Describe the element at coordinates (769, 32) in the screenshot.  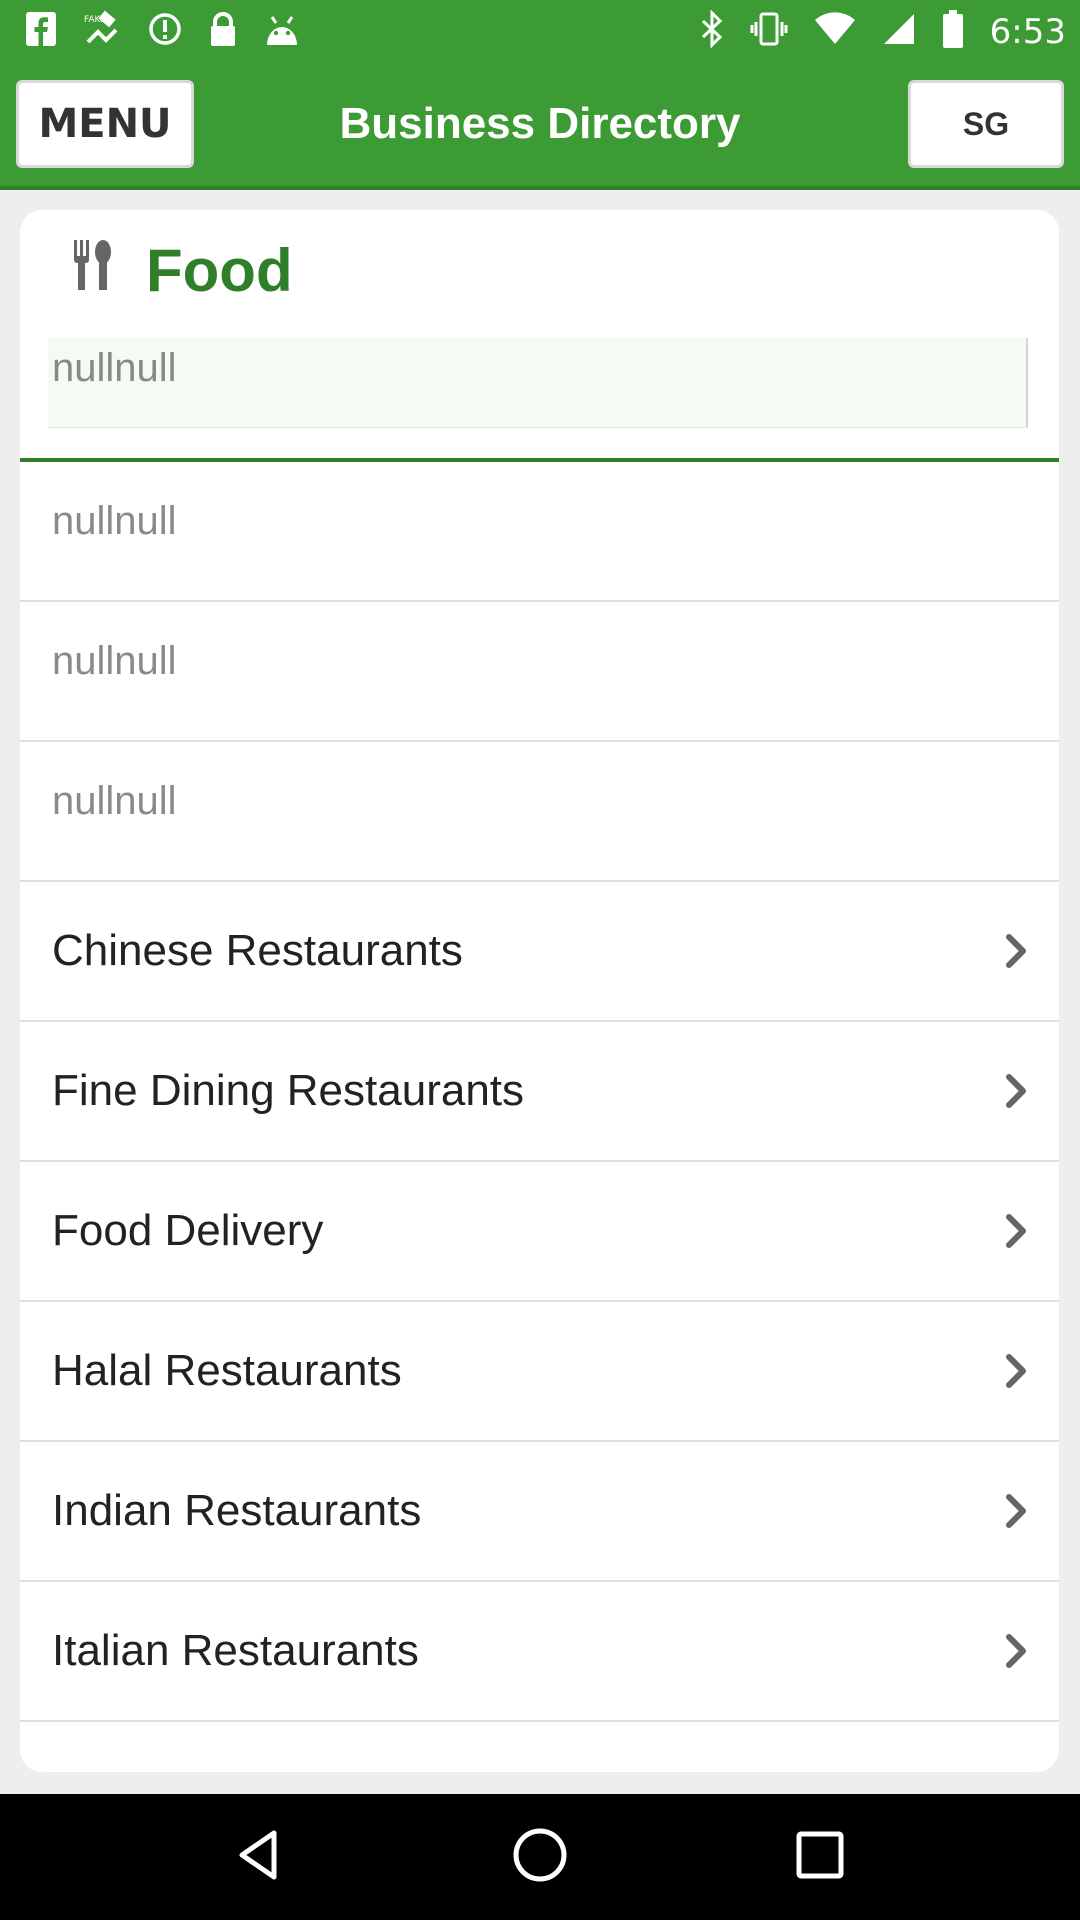
I see `vibrate-icon` at that location.